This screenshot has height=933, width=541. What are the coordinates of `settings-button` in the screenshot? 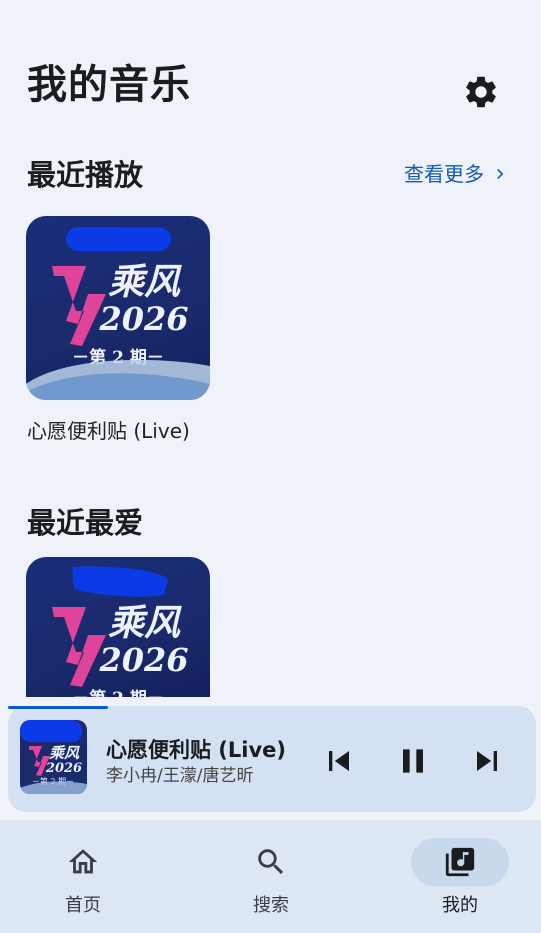 It's located at (481, 92).